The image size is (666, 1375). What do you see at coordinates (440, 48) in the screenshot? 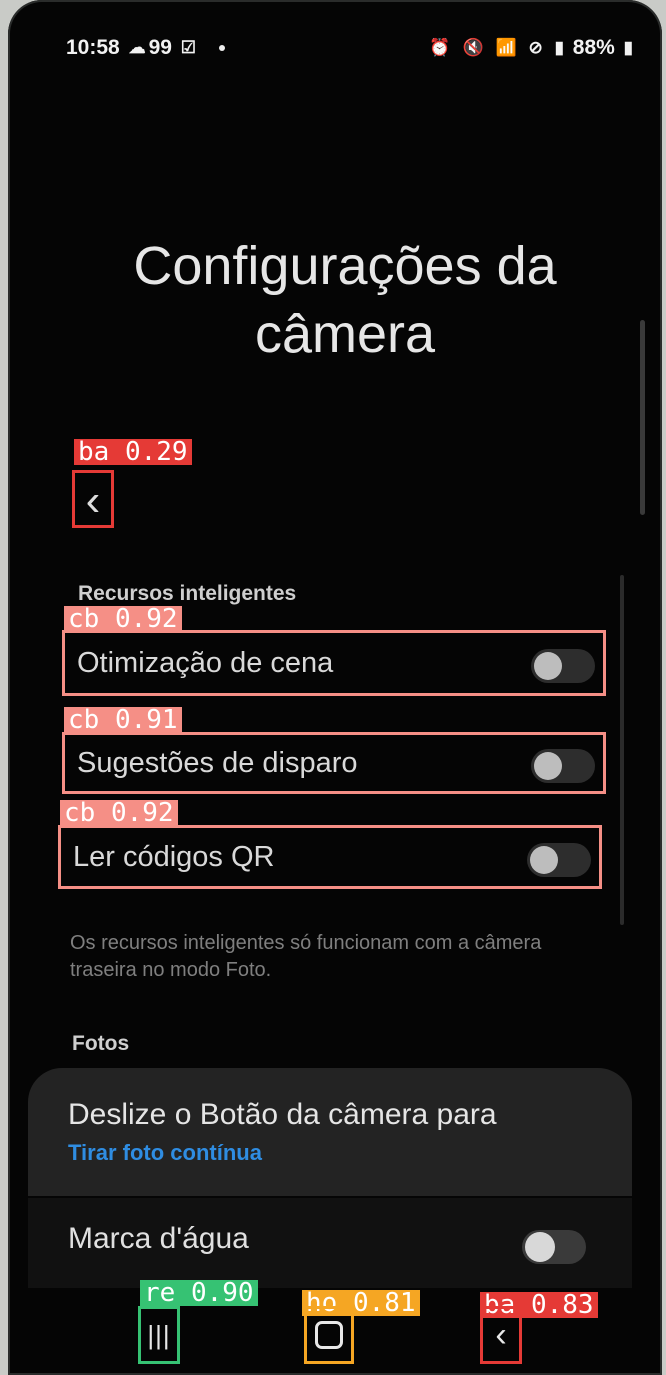
I see `alarm-icon: ⏰` at bounding box center [440, 48].